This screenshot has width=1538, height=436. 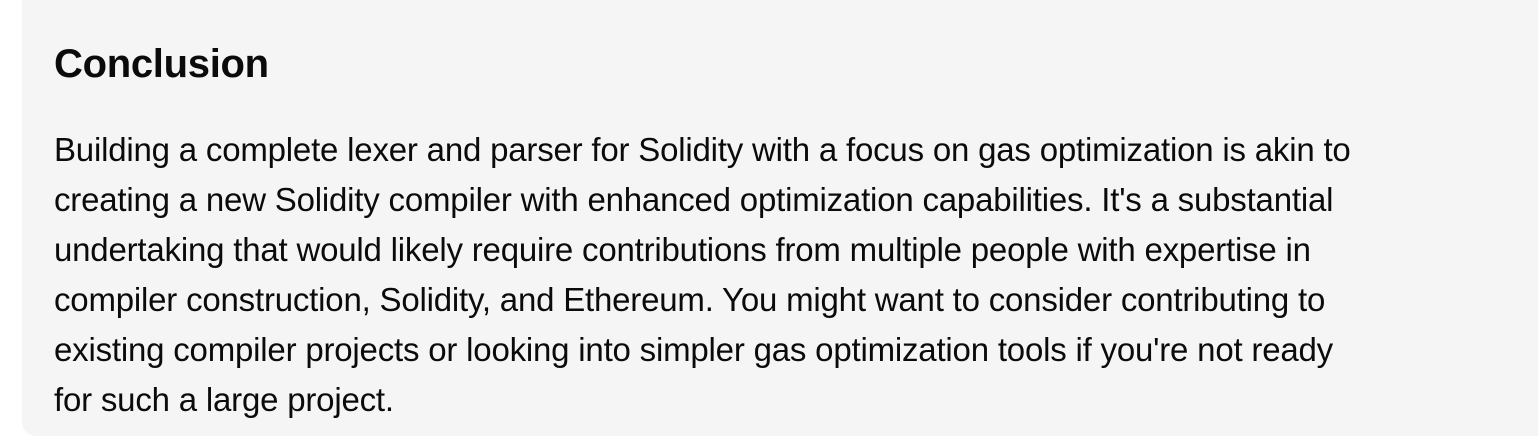 I want to click on section-heading: Conclusion, so click(x=161, y=64).